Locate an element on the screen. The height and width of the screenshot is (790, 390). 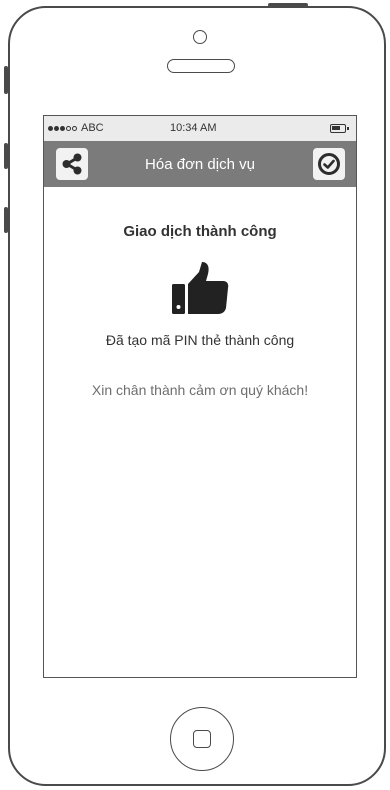
thank-you-message: Xin chân thành cảm ơn quý khách! is located at coordinates (200, 390).